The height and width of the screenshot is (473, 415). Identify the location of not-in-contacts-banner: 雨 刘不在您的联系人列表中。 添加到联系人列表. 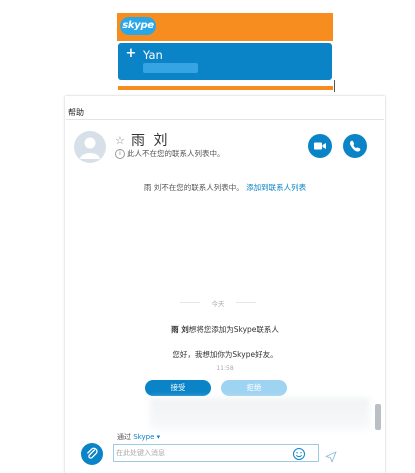
(225, 187).